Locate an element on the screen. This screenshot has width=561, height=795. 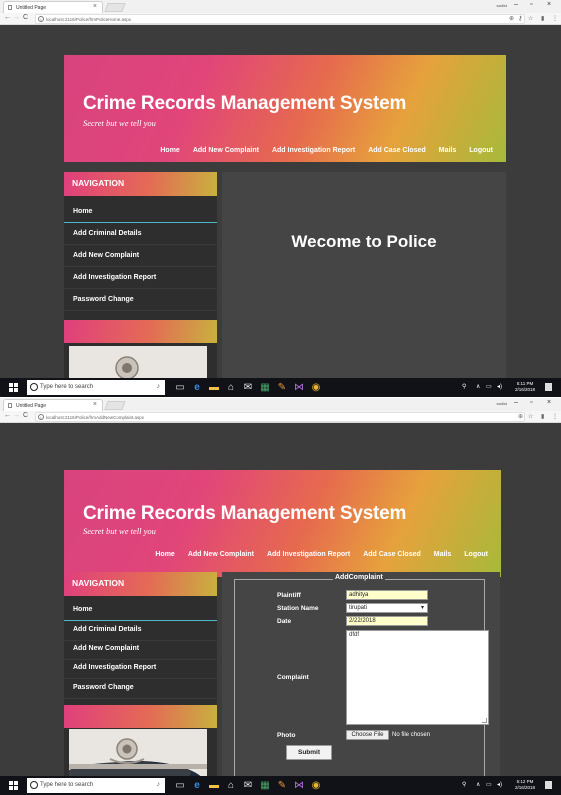
station-name-label: Station Name is located at coordinates (298, 608).